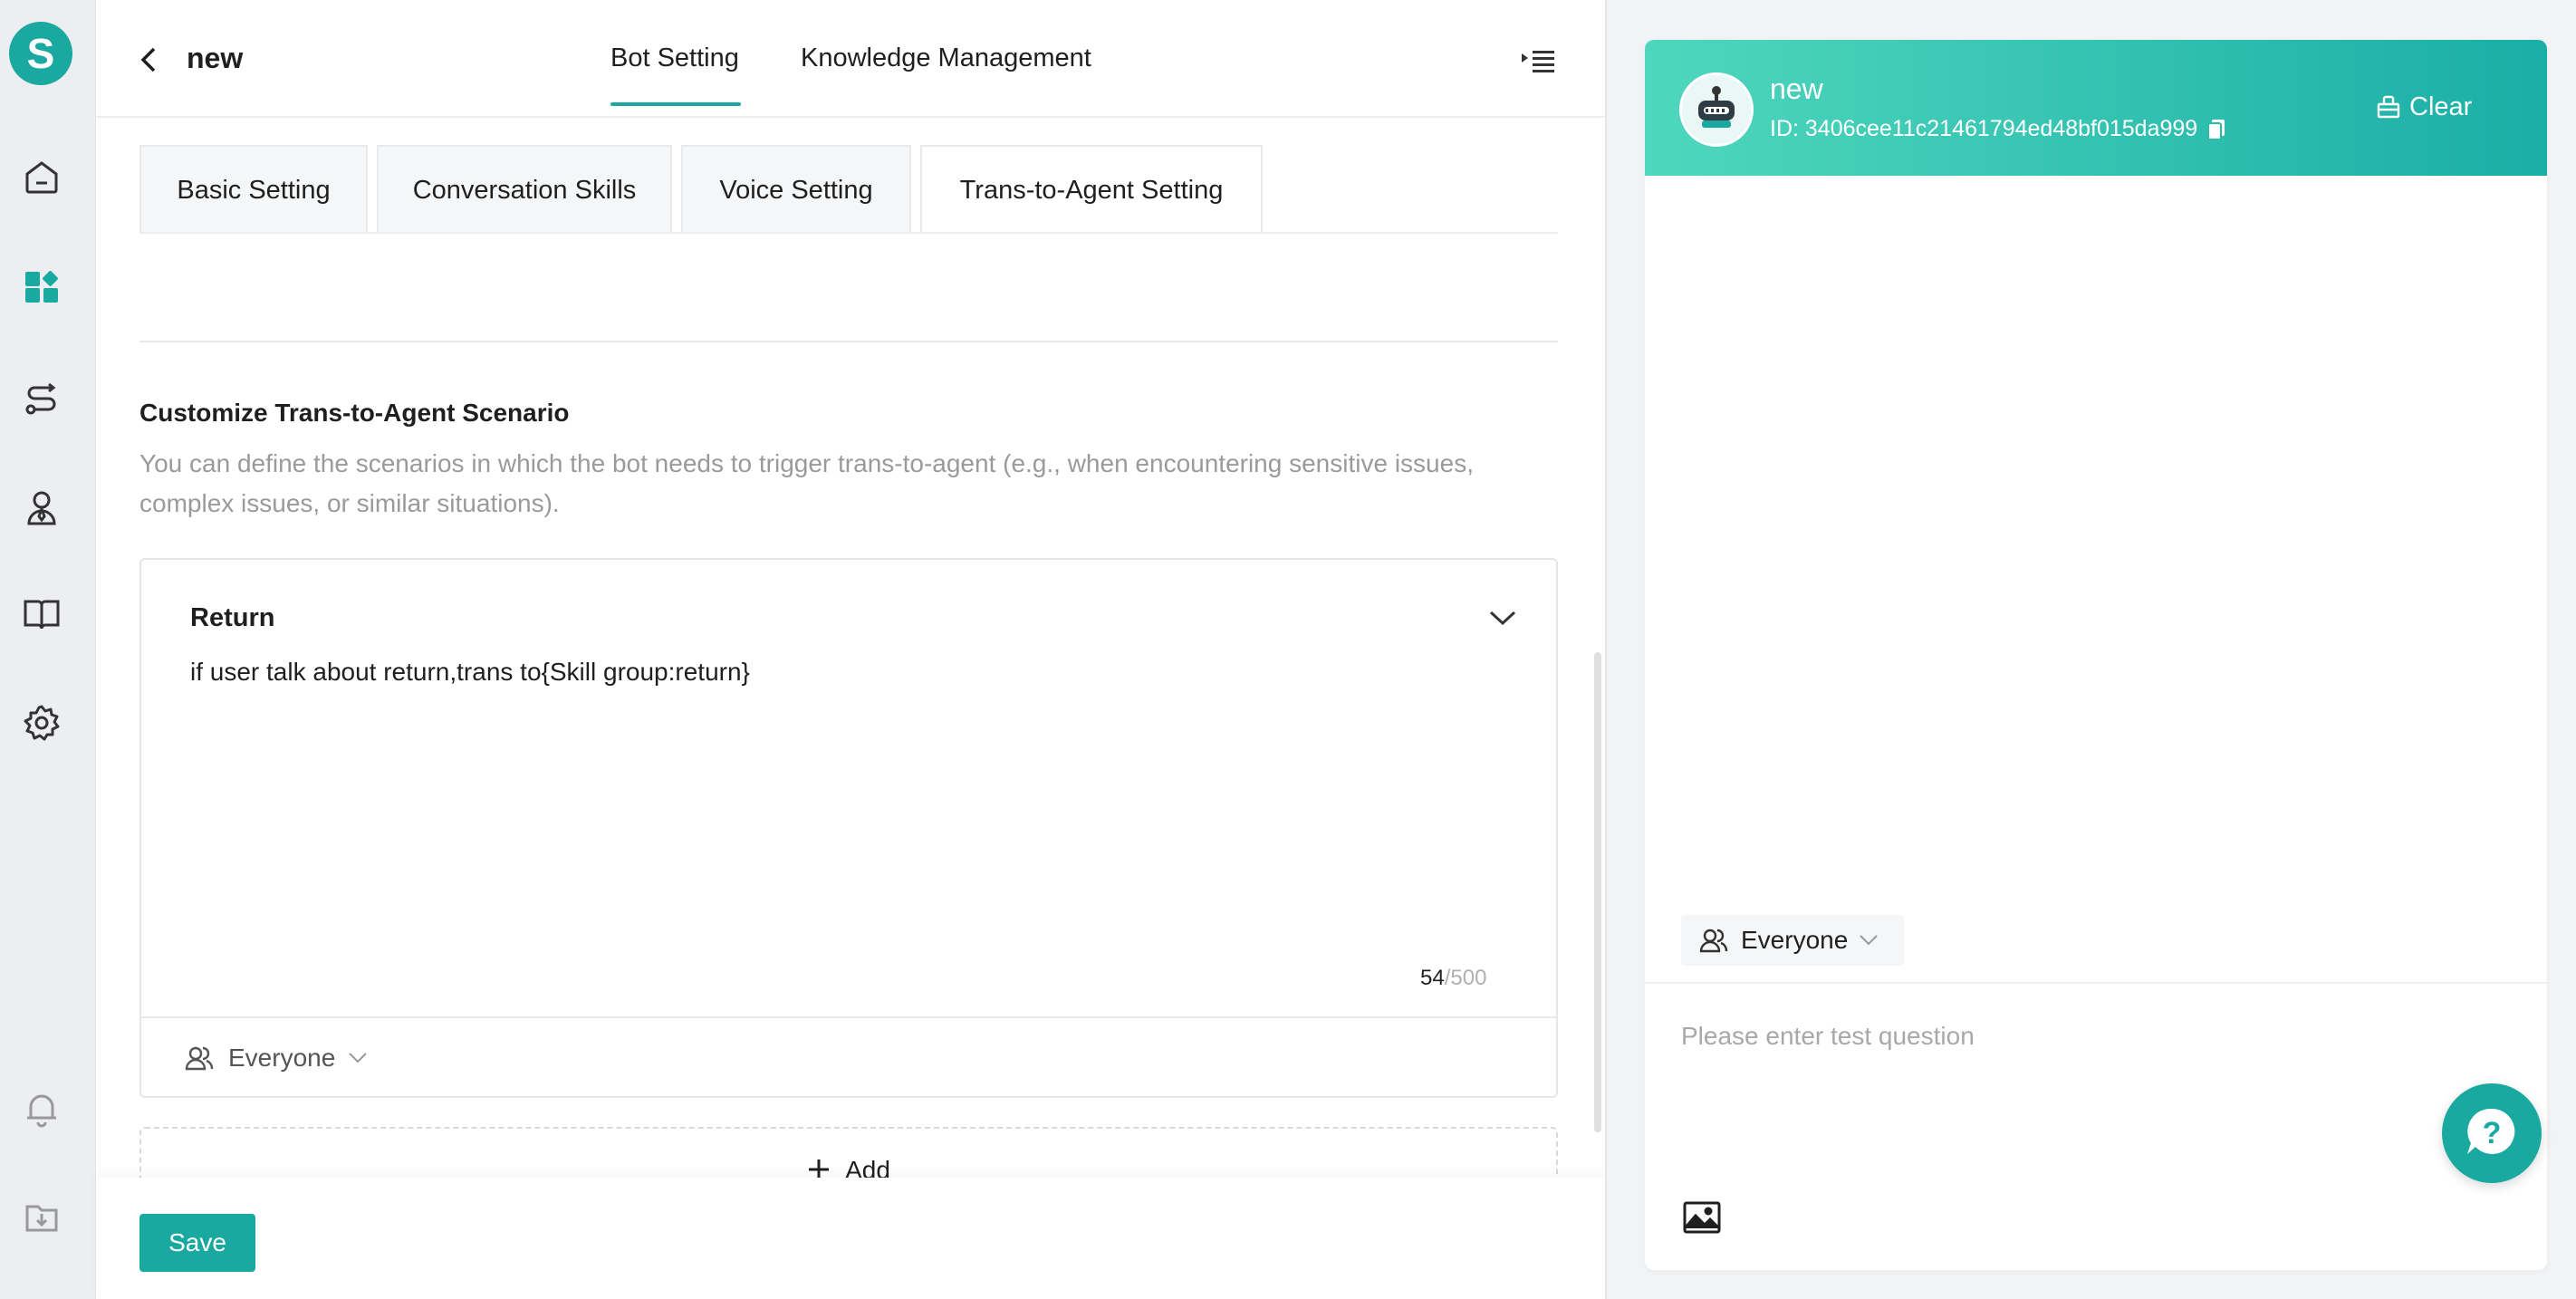 The height and width of the screenshot is (1299, 2576). What do you see at coordinates (848, 341) in the screenshot?
I see `section-divider` at bounding box center [848, 341].